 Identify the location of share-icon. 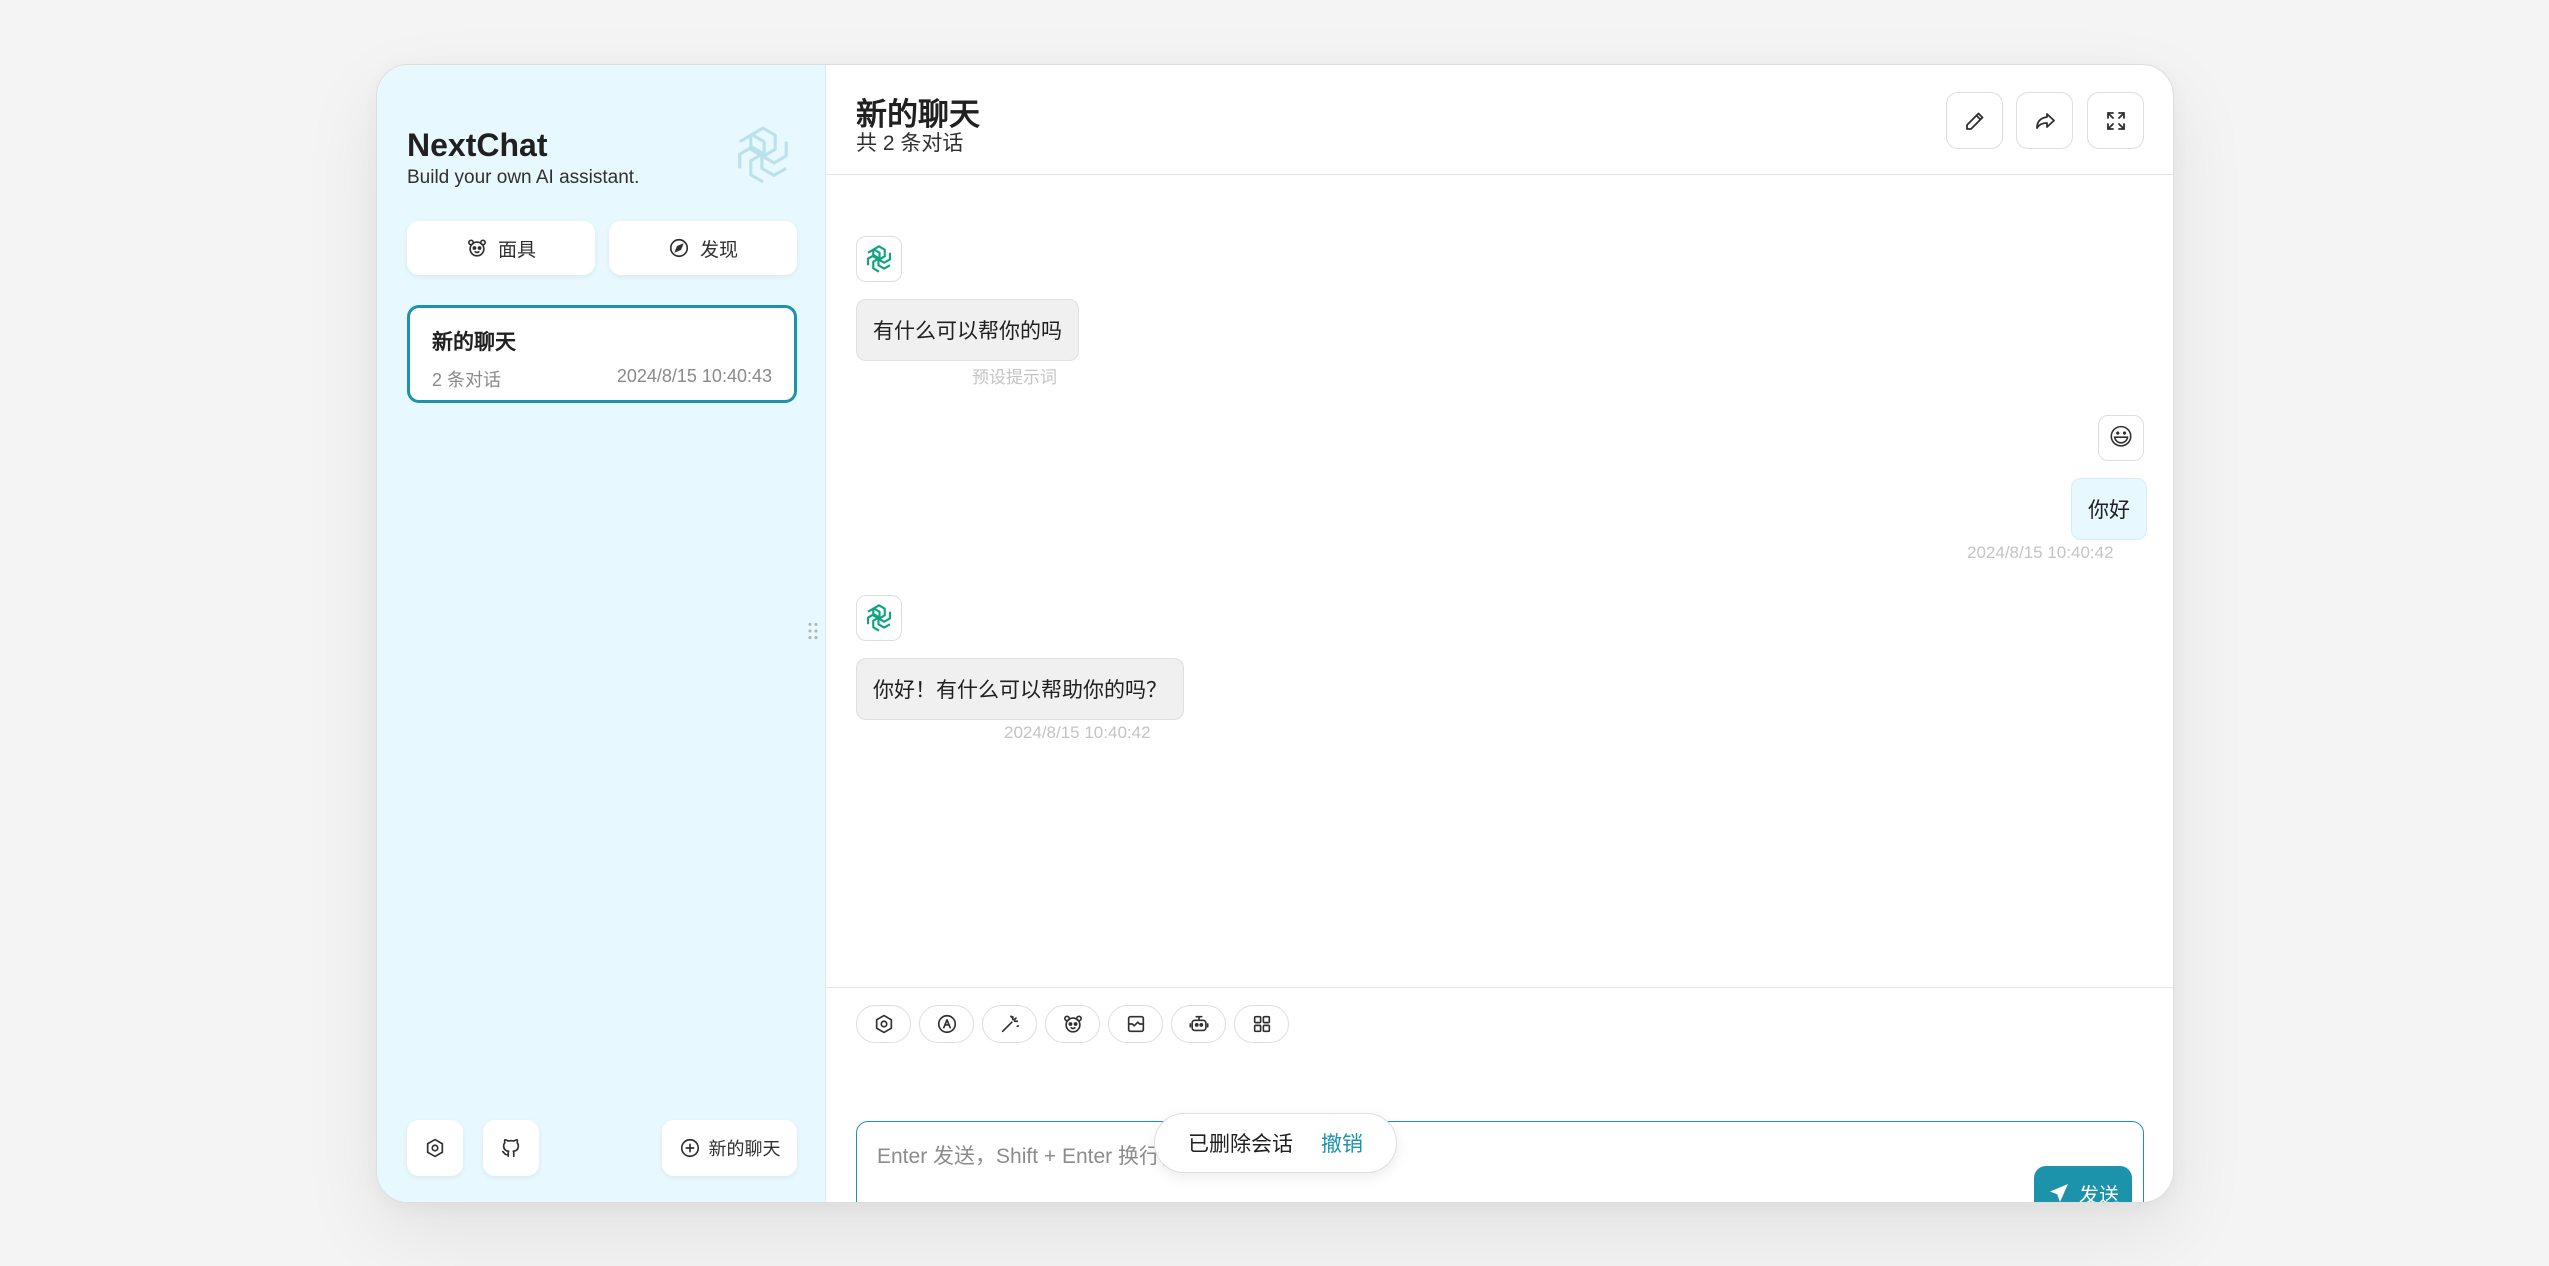
(2045, 120).